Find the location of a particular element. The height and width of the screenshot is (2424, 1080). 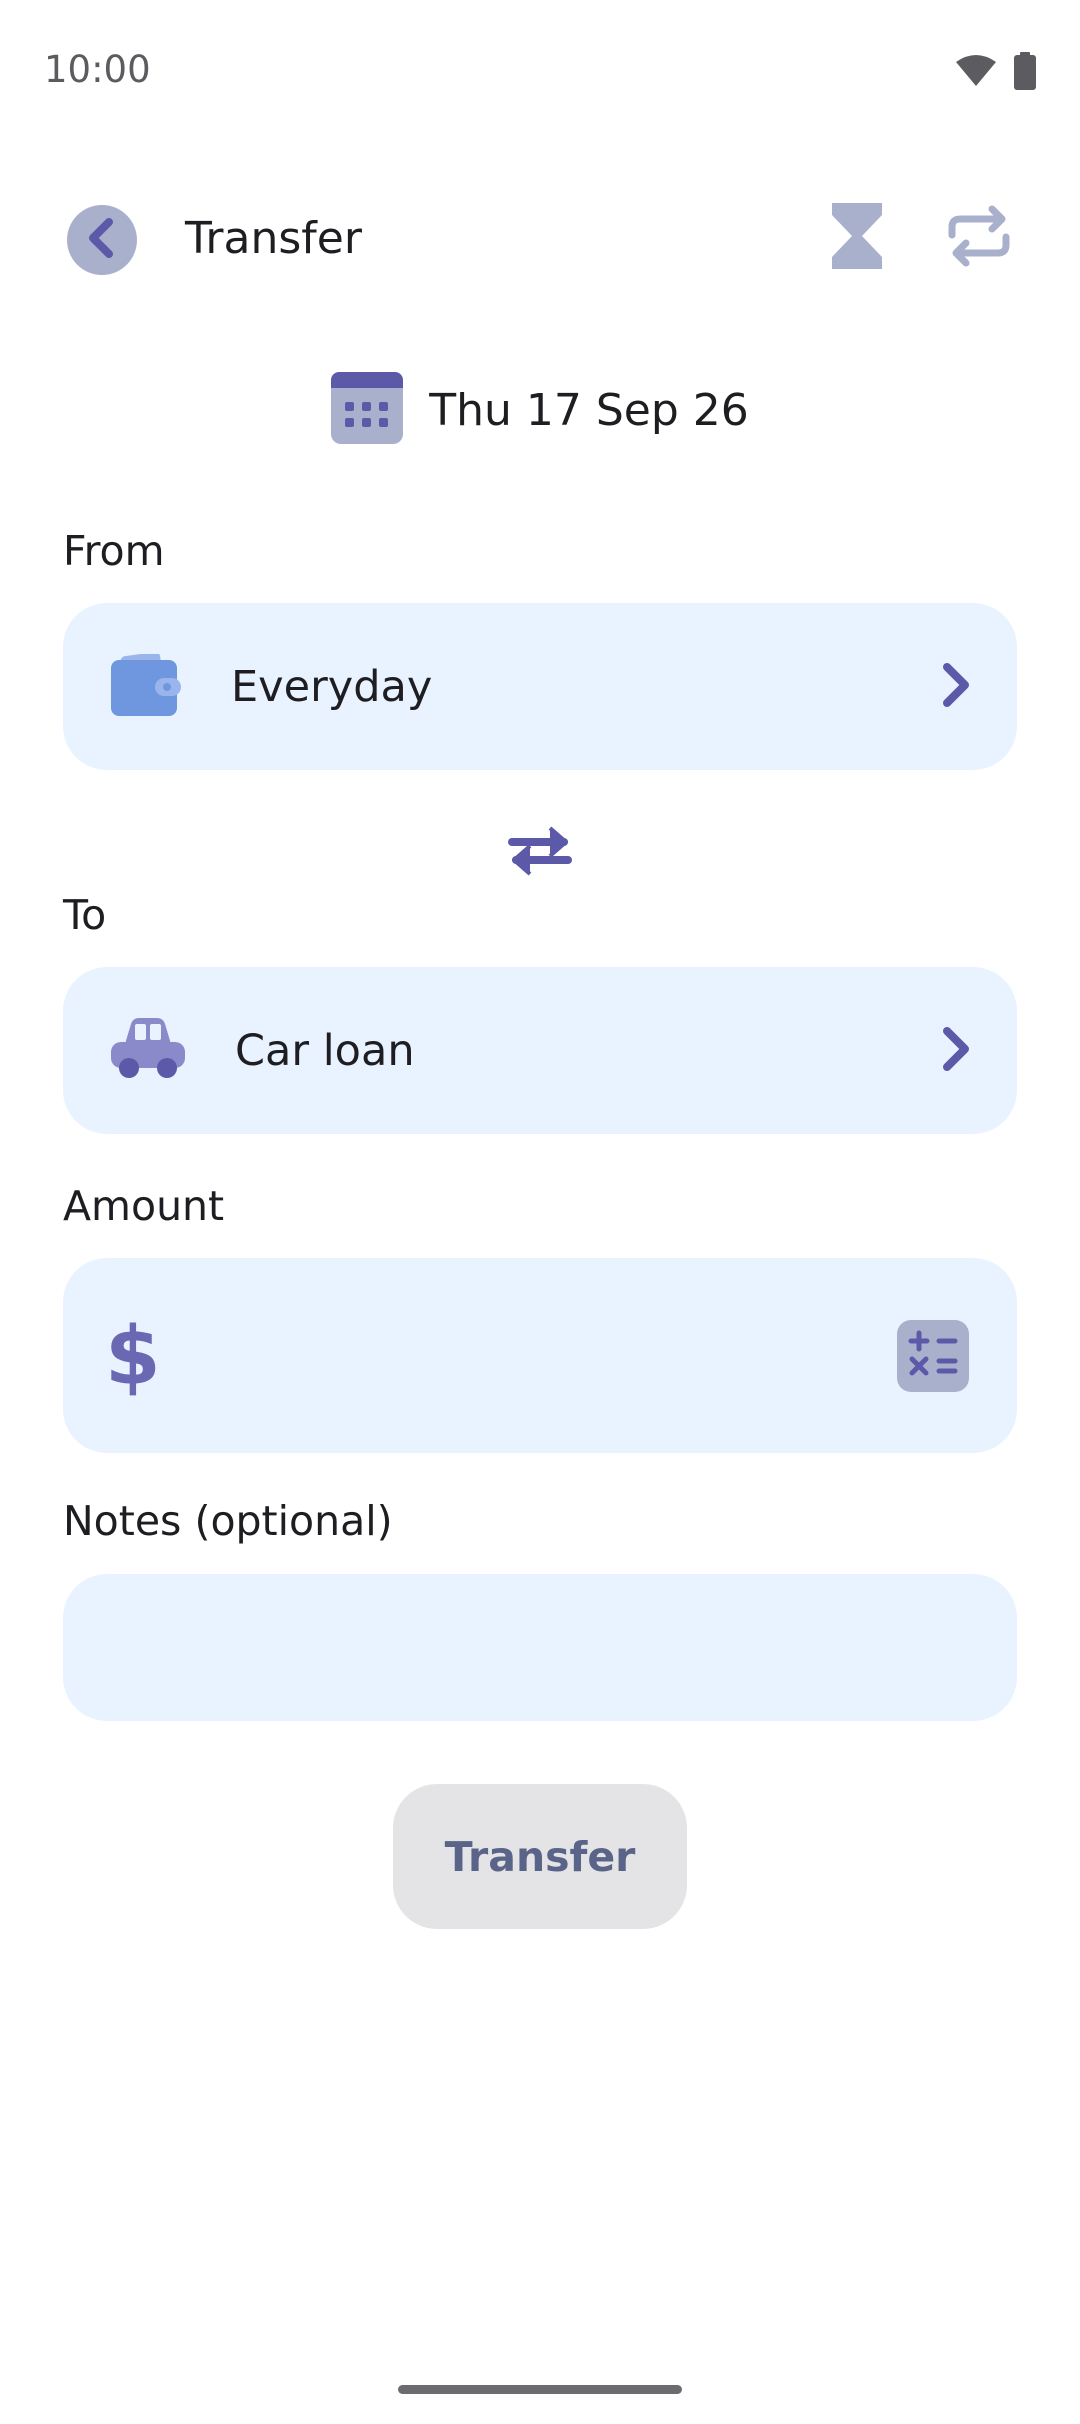

car-icon is located at coordinates (148, 1050).